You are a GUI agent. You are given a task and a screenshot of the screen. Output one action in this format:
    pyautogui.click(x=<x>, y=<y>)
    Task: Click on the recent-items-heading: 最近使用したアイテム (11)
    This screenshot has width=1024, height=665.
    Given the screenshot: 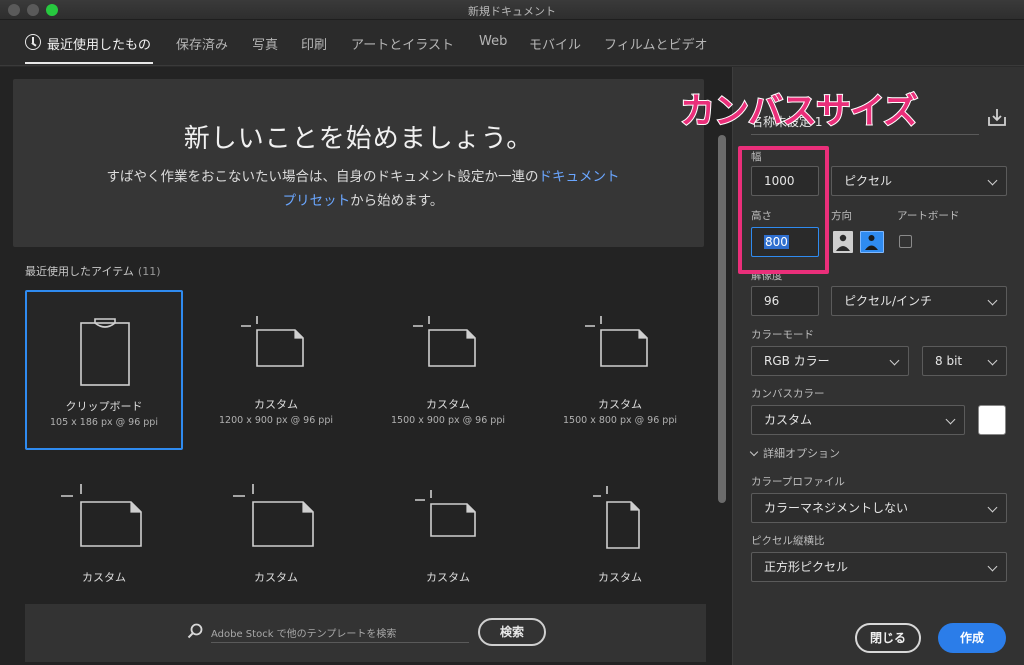 What is the action you would take?
    pyautogui.click(x=93, y=271)
    